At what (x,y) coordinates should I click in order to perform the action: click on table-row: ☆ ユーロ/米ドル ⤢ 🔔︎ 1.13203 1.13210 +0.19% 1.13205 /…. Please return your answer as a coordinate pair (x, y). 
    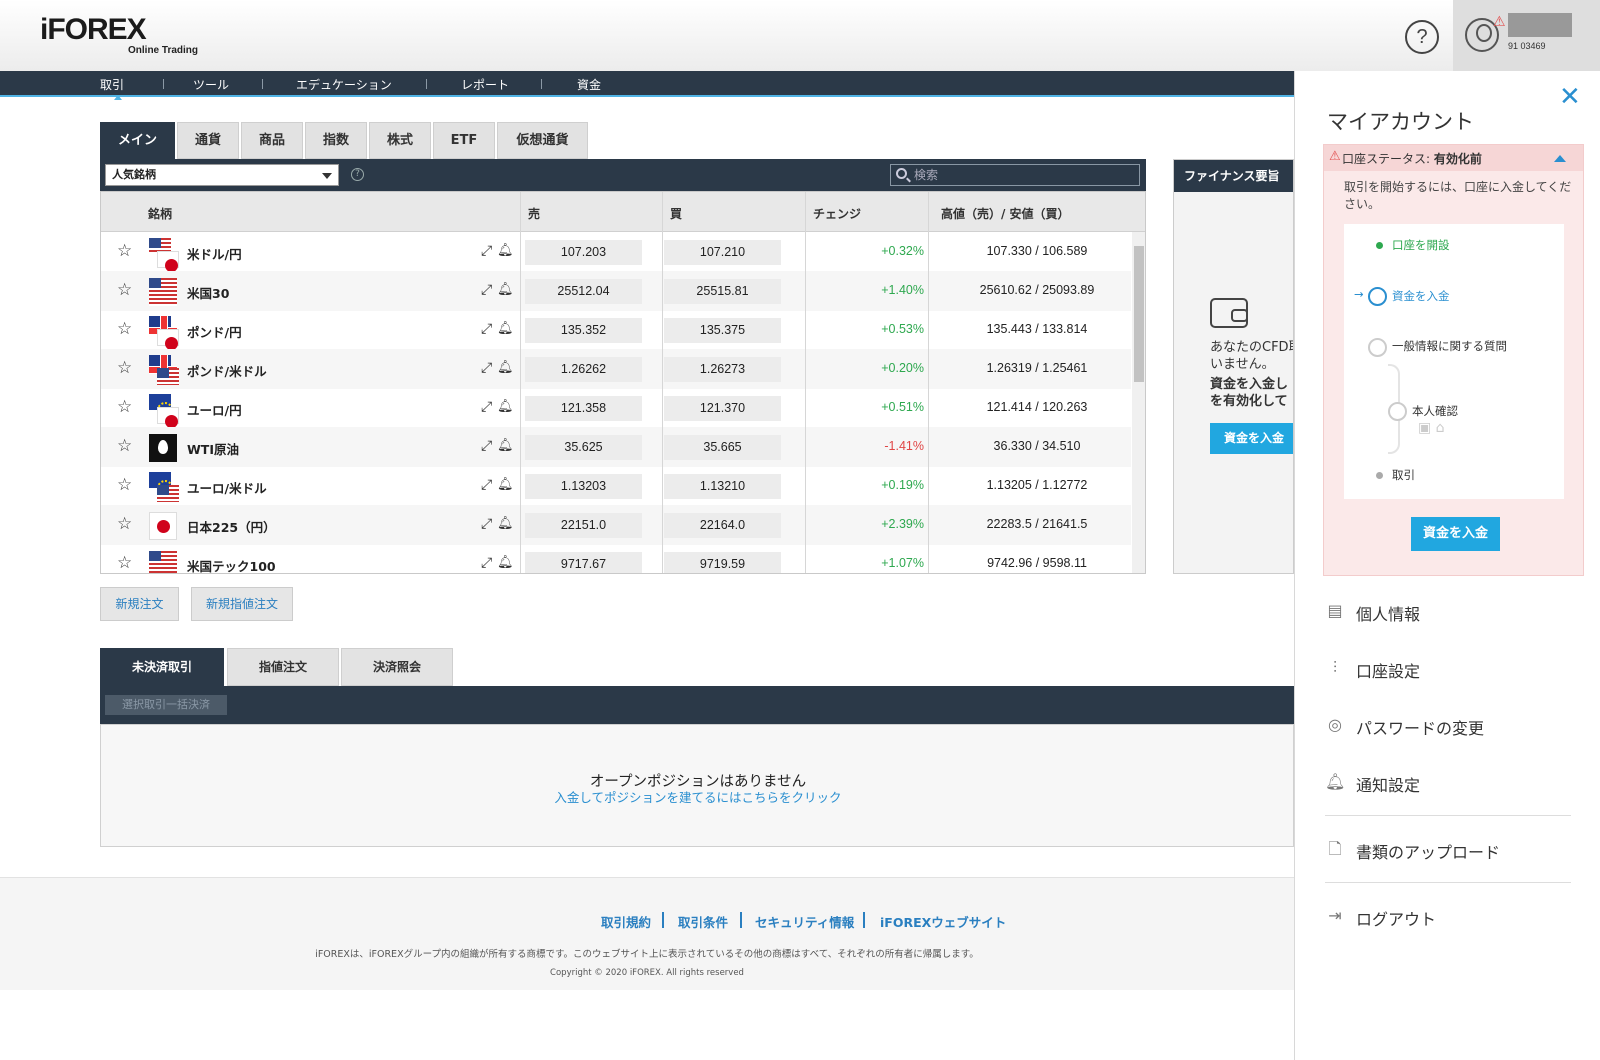
    Looking at the image, I should click on (616, 486).